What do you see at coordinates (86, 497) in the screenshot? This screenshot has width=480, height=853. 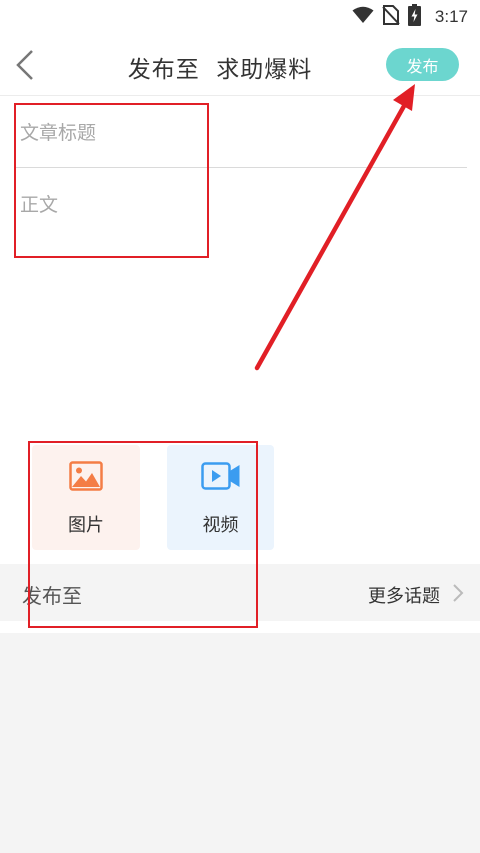 I see `add-image-button: 图片` at bounding box center [86, 497].